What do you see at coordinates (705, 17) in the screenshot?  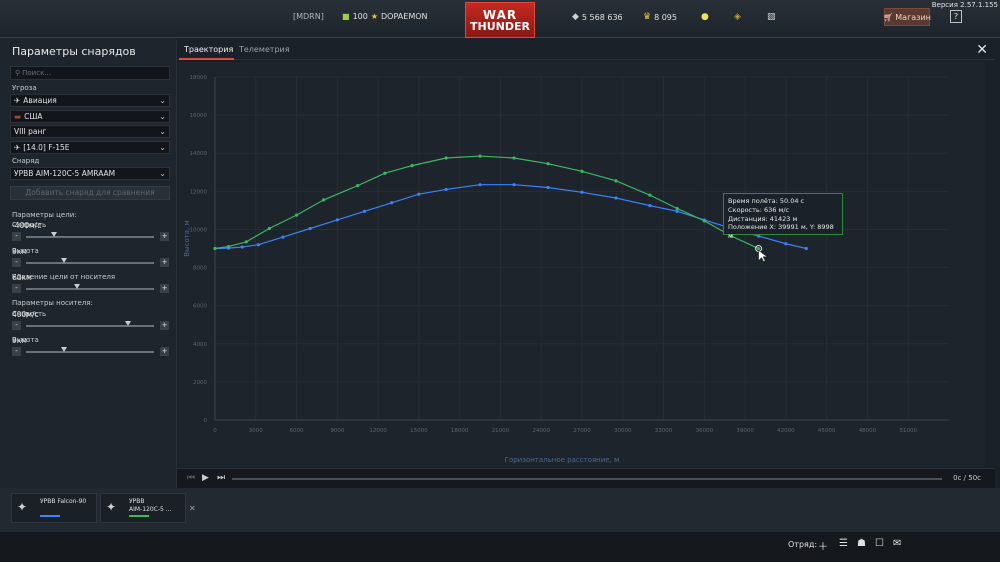 I see `hint-button: ●` at bounding box center [705, 17].